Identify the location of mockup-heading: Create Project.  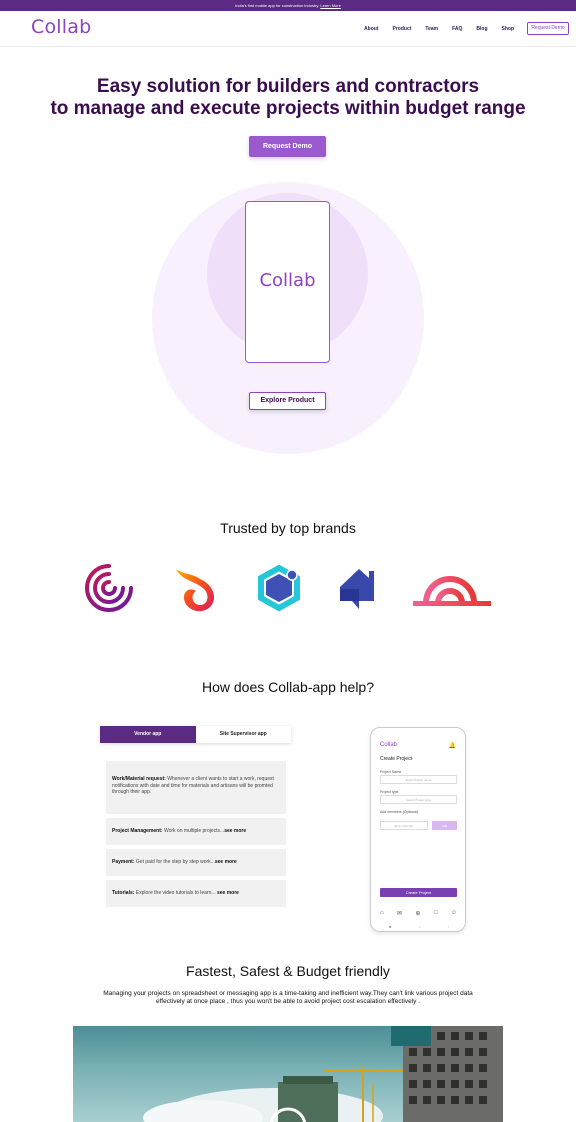
(396, 759).